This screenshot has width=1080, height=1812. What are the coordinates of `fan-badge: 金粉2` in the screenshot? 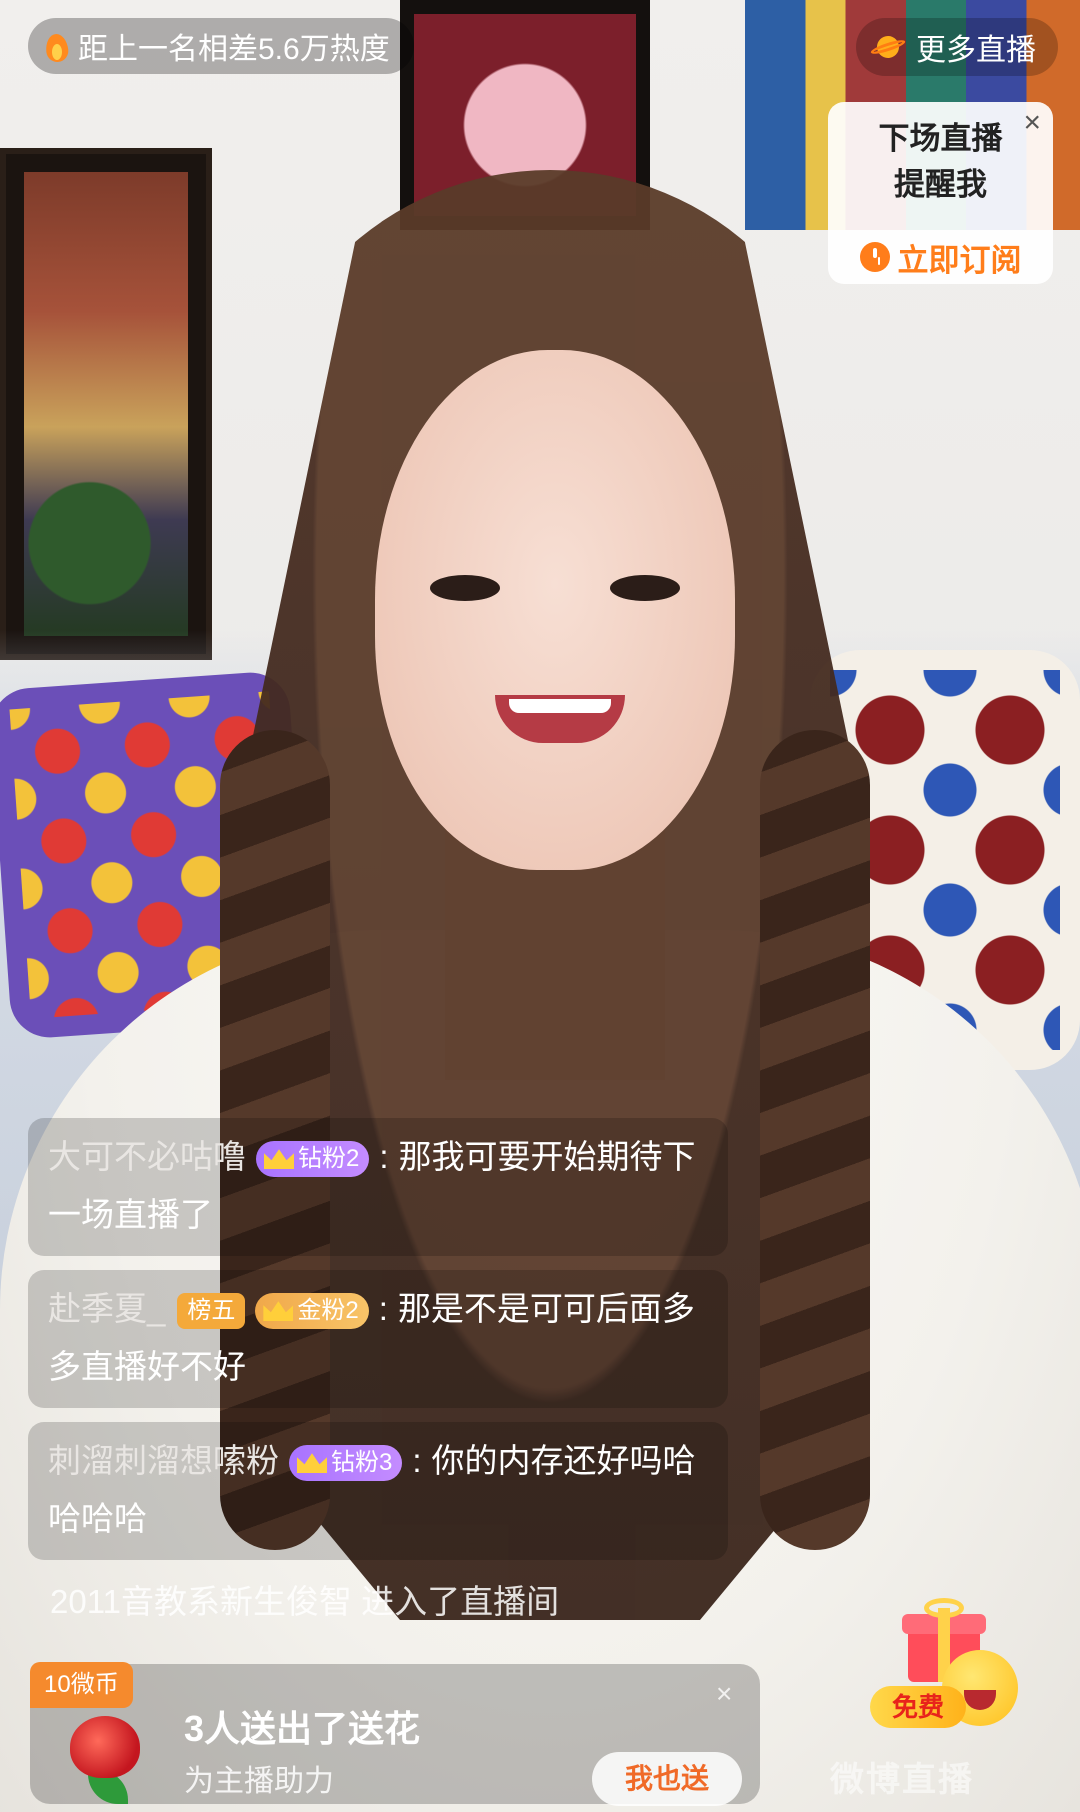 It's located at (312, 1311).